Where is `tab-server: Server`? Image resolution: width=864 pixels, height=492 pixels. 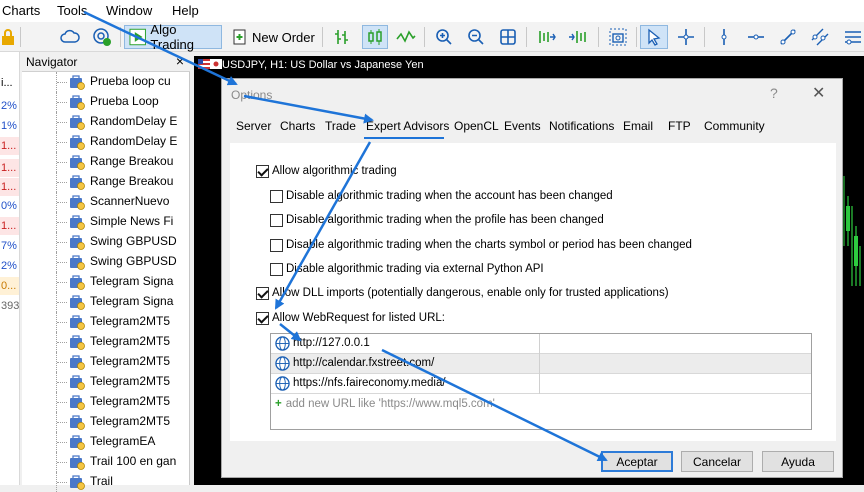
tab-server: Server is located at coordinates (253, 126).